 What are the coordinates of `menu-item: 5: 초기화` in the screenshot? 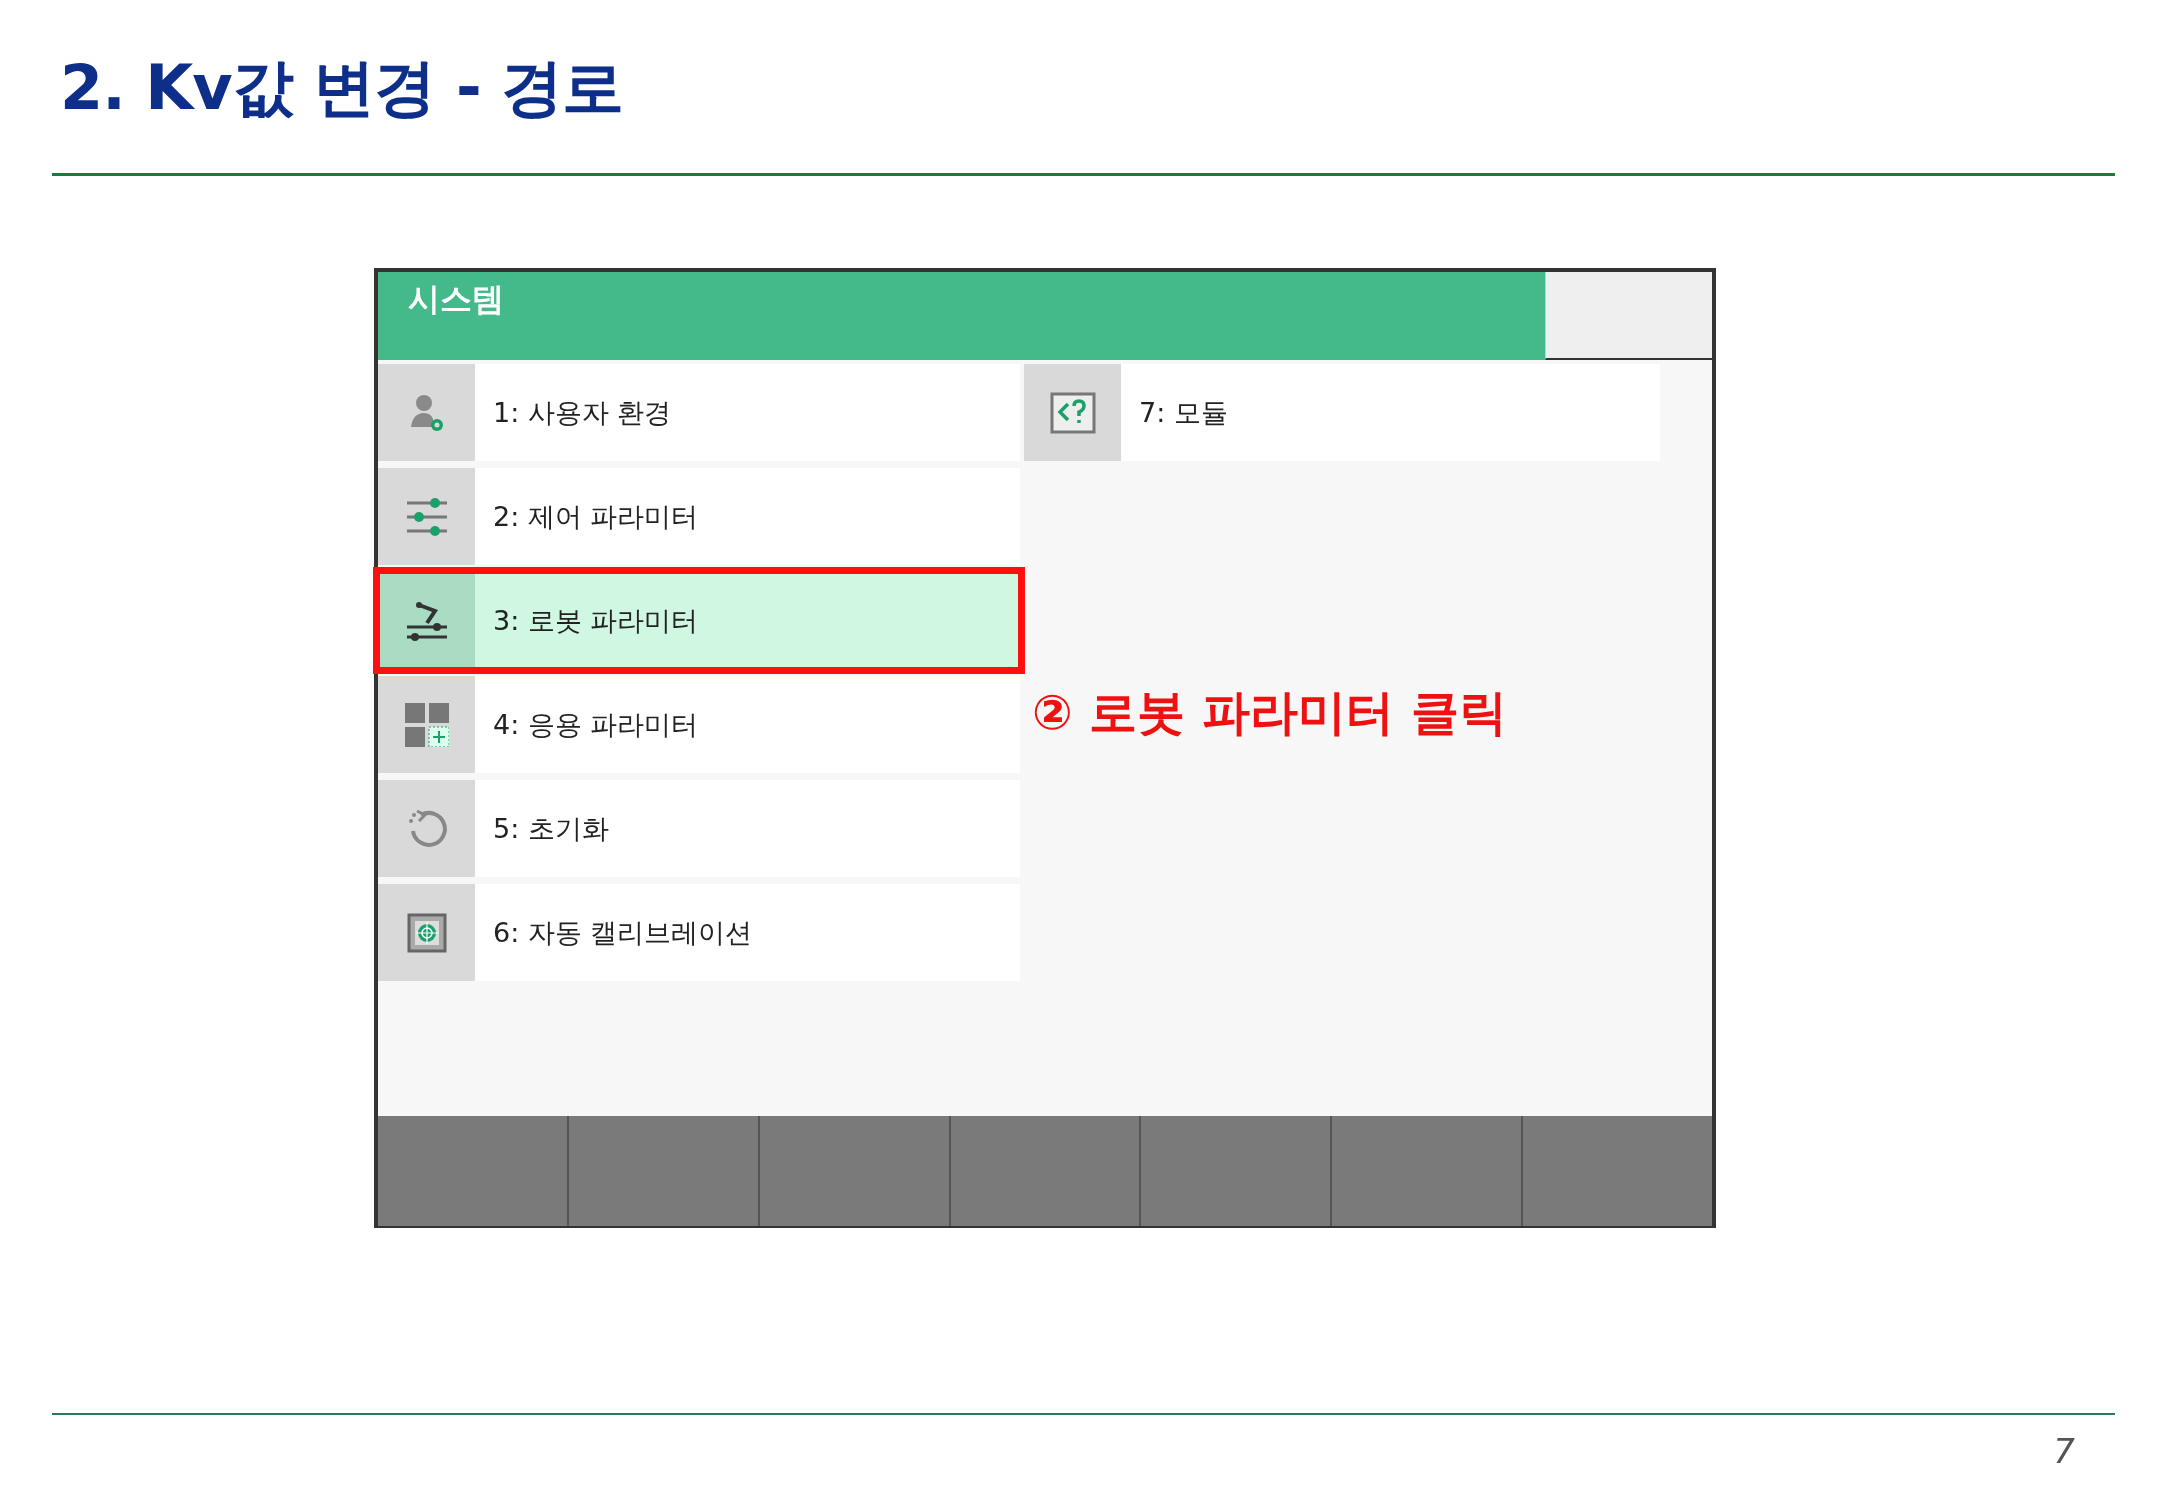 It's located at (699, 828).